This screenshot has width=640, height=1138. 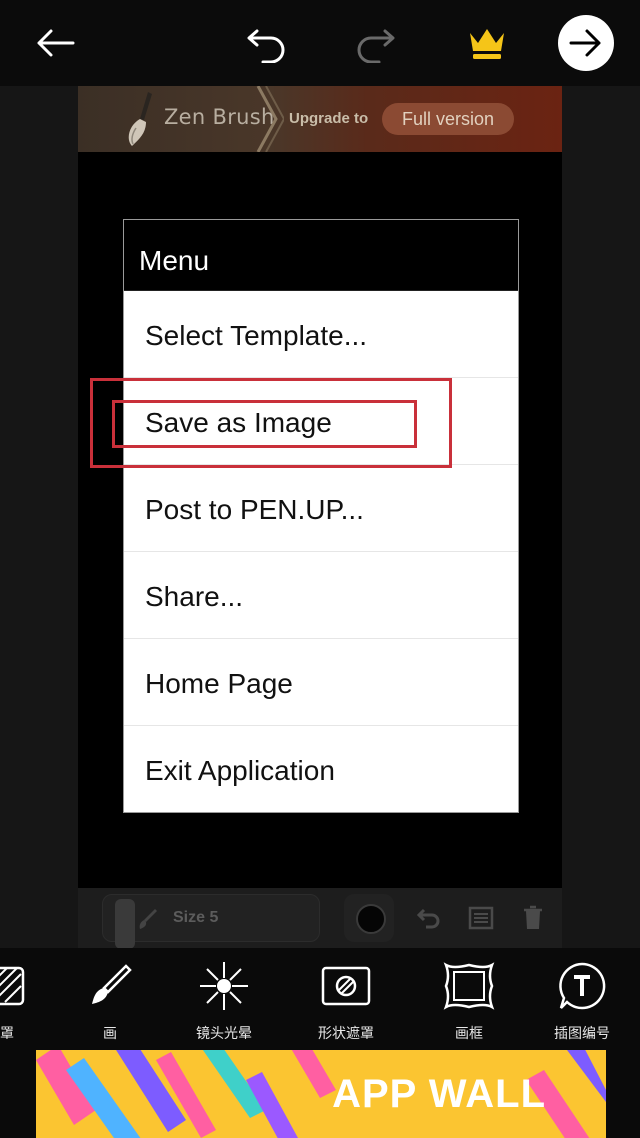 What do you see at coordinates (329, 118) in the screenshot?
I see `banner-upgrade-text: Upgrade to` at bounding box center [329, 118].